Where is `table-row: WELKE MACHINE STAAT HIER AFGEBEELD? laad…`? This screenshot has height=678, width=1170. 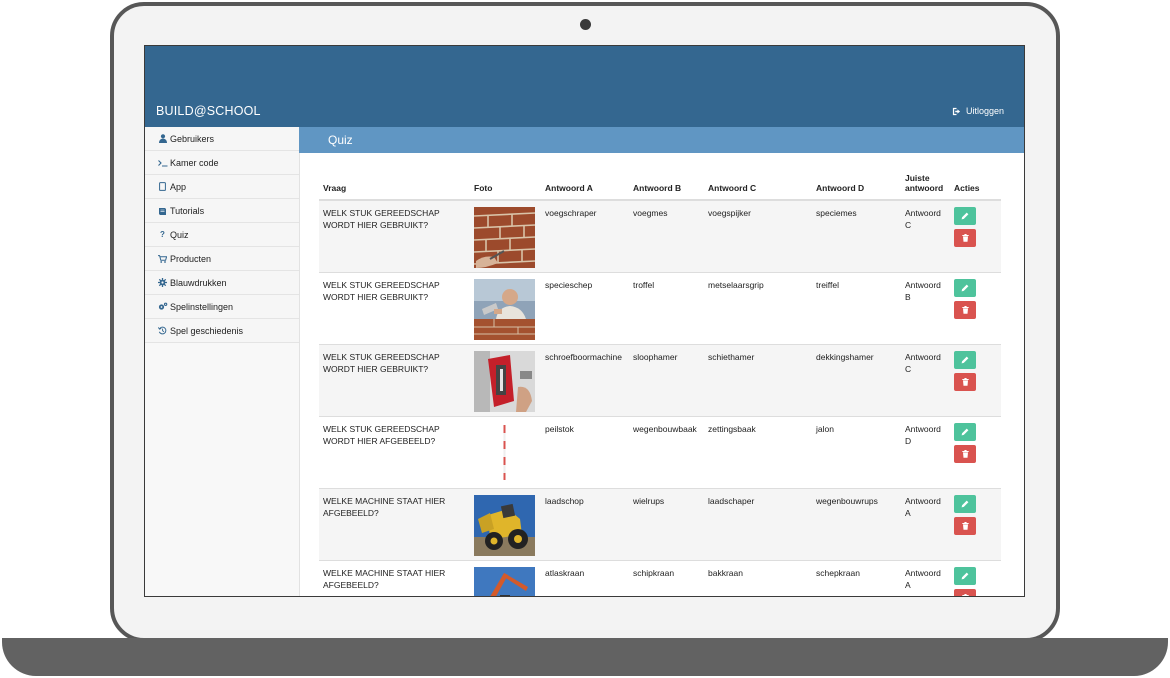 table-row: WELKE MACHINE STAAT HIER AFGEBEELD? laad… is located at coordinates (660, 524).